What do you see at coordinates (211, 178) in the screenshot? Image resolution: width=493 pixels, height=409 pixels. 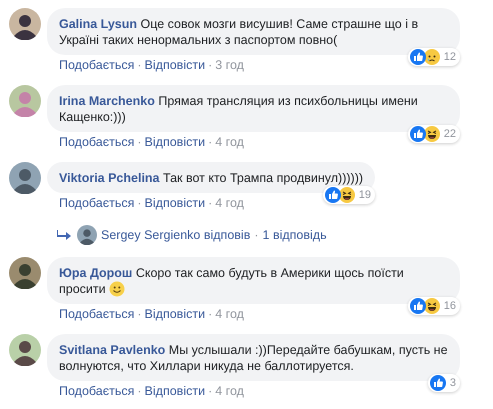 I see `comment-text: Viktoria Pchelina Так вот кто Трампа продвинул))))))` at bounding box center [211, 178].